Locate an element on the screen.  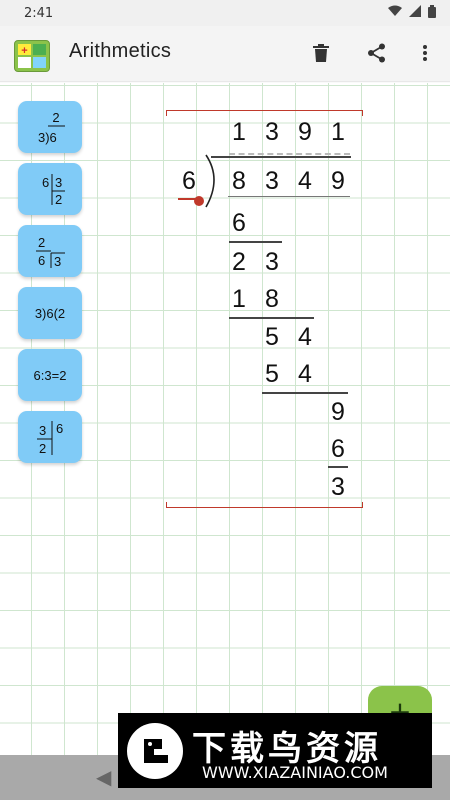
division-notation-icon: 3 2 6 is located at coordinates (50, 438).